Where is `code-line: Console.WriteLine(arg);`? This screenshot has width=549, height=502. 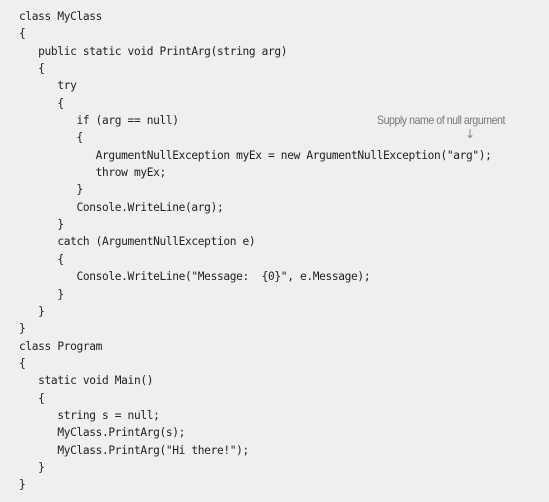
code-line: Console.WriteLine(arg); is located at coordinates (121, 207).